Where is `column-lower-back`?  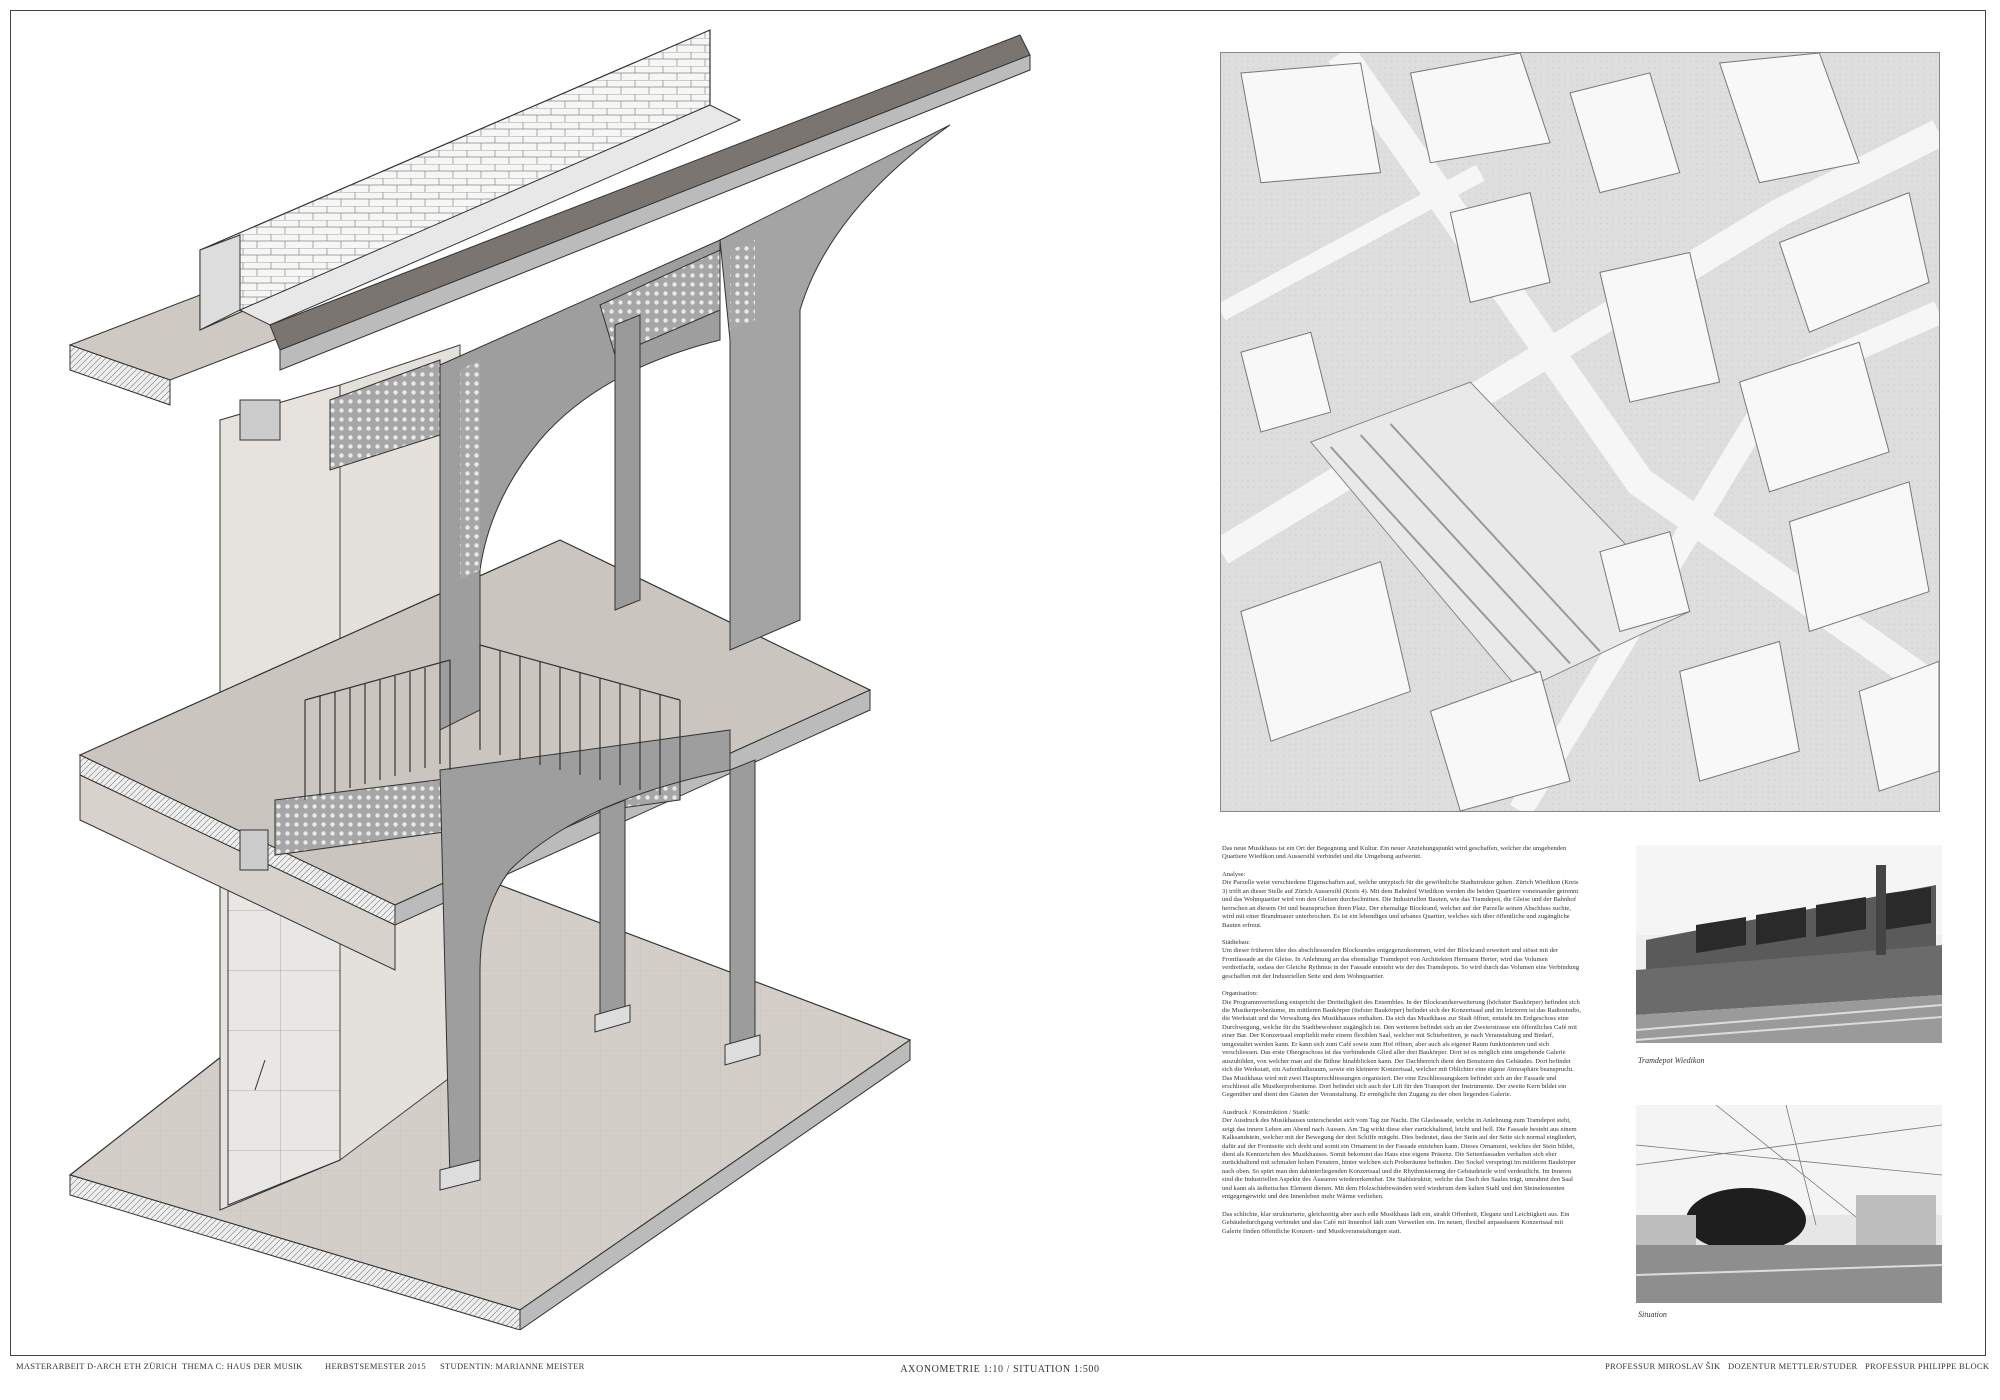 column-lower-back is located at coordinates (612, 910).